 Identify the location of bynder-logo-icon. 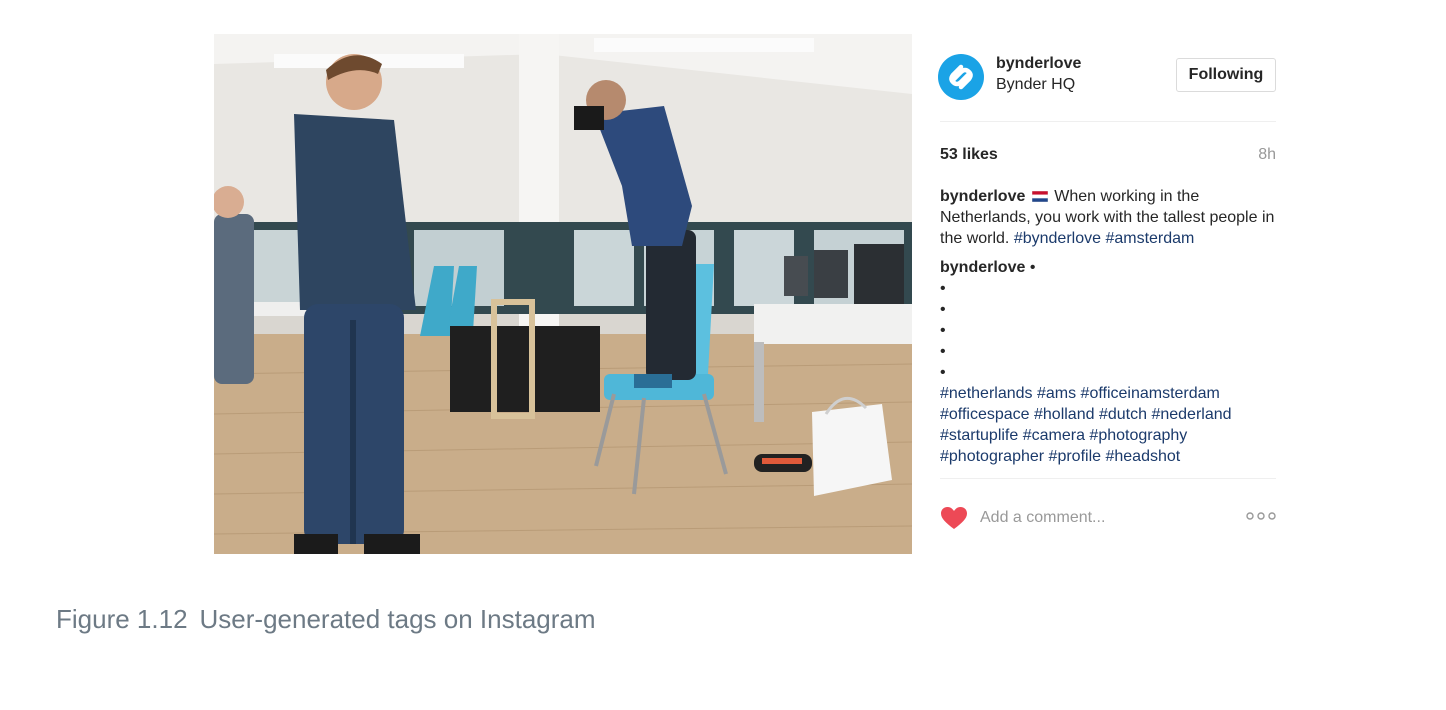
(961, 77).